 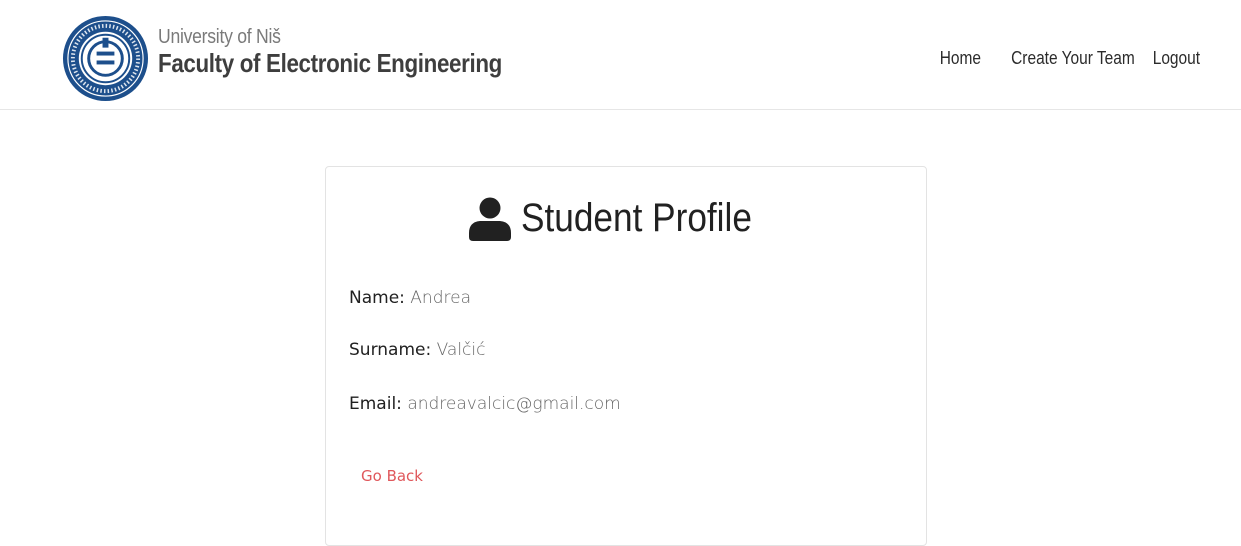 What do you see at coordinates (390, 350) in the screenshot?
I see `surname-label: Surname:` at bounding box center [390, 350].